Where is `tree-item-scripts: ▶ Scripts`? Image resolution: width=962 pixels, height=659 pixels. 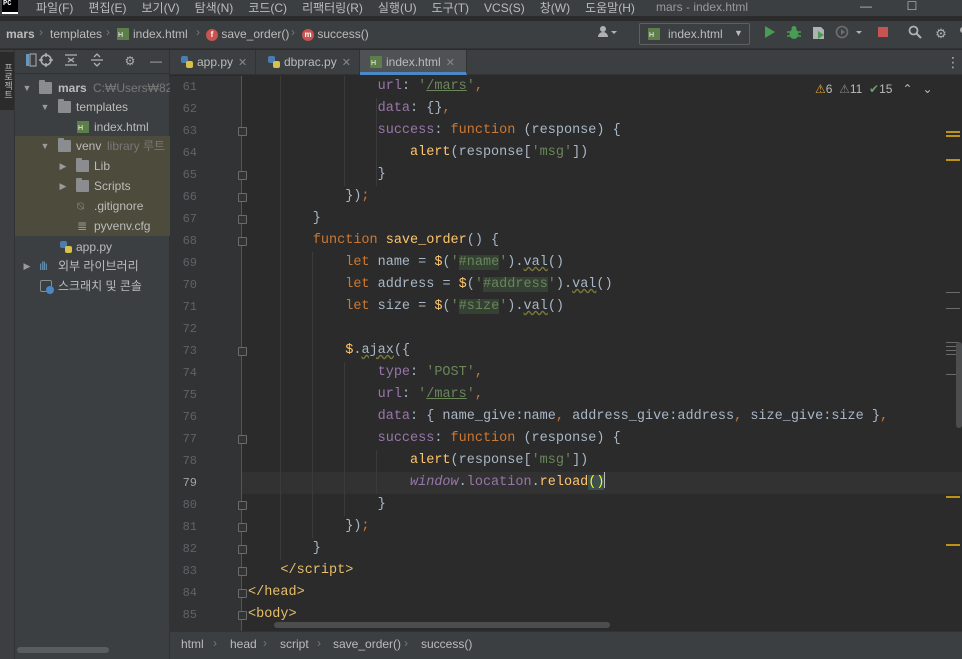
tree-item-scripts: ▶ Scripts is located at coordinates (92, 186).